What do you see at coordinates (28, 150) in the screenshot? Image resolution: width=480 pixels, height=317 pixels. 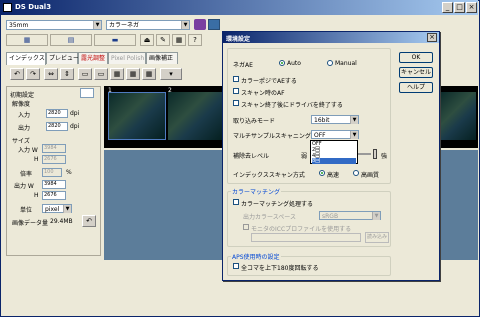 I see `in-w-label: 入力 W` at bounding box center [28, 150].